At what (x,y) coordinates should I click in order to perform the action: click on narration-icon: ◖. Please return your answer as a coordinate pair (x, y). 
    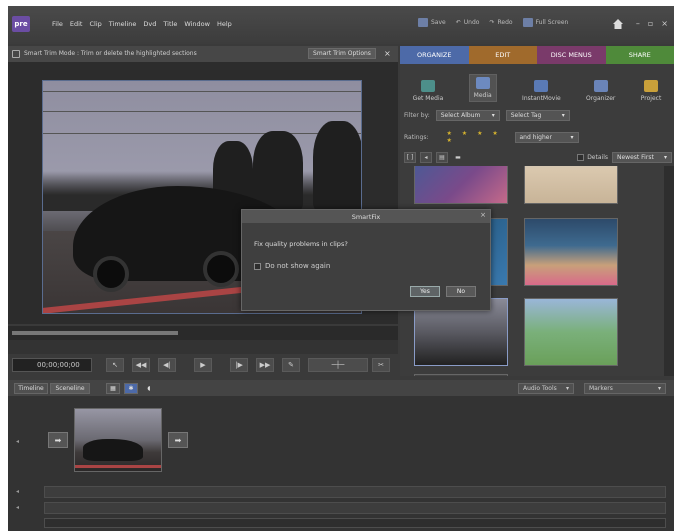
    Looking at the image, I should click on (149, 388).